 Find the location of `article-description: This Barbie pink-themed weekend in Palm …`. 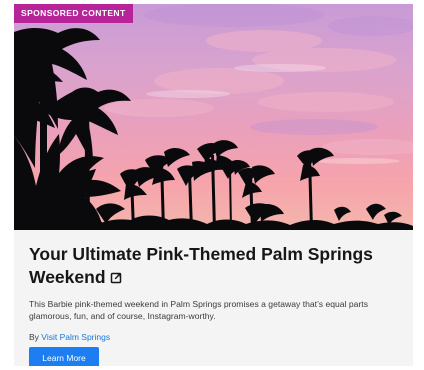

article-description: This Barbie pink-themed weekend in Palm … is located at coordinates (198, 310).